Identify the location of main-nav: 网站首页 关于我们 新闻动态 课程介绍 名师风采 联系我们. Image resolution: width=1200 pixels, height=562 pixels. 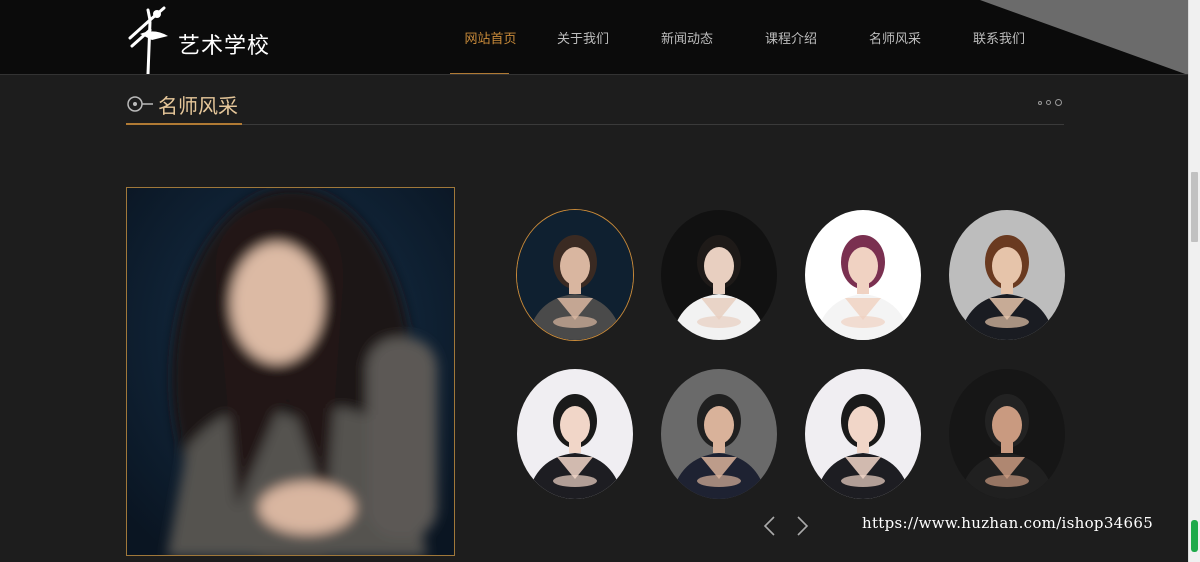
(750, 37).